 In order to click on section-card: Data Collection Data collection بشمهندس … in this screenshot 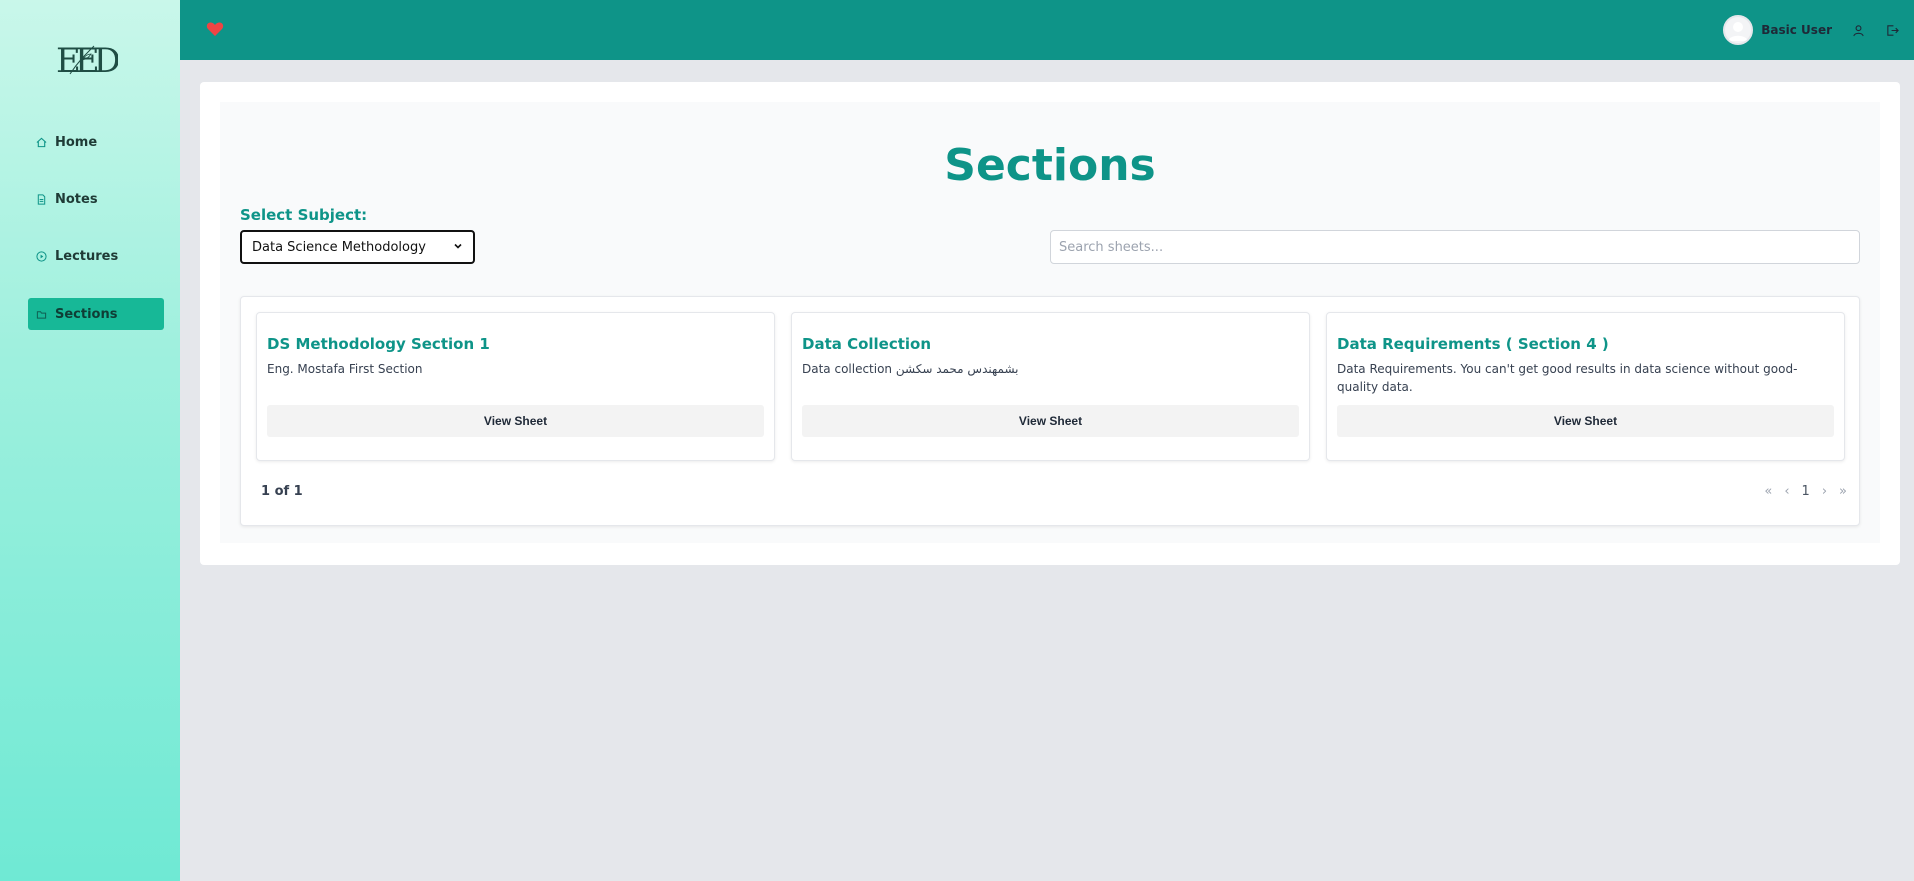, I will do `click(1050, 386)`.